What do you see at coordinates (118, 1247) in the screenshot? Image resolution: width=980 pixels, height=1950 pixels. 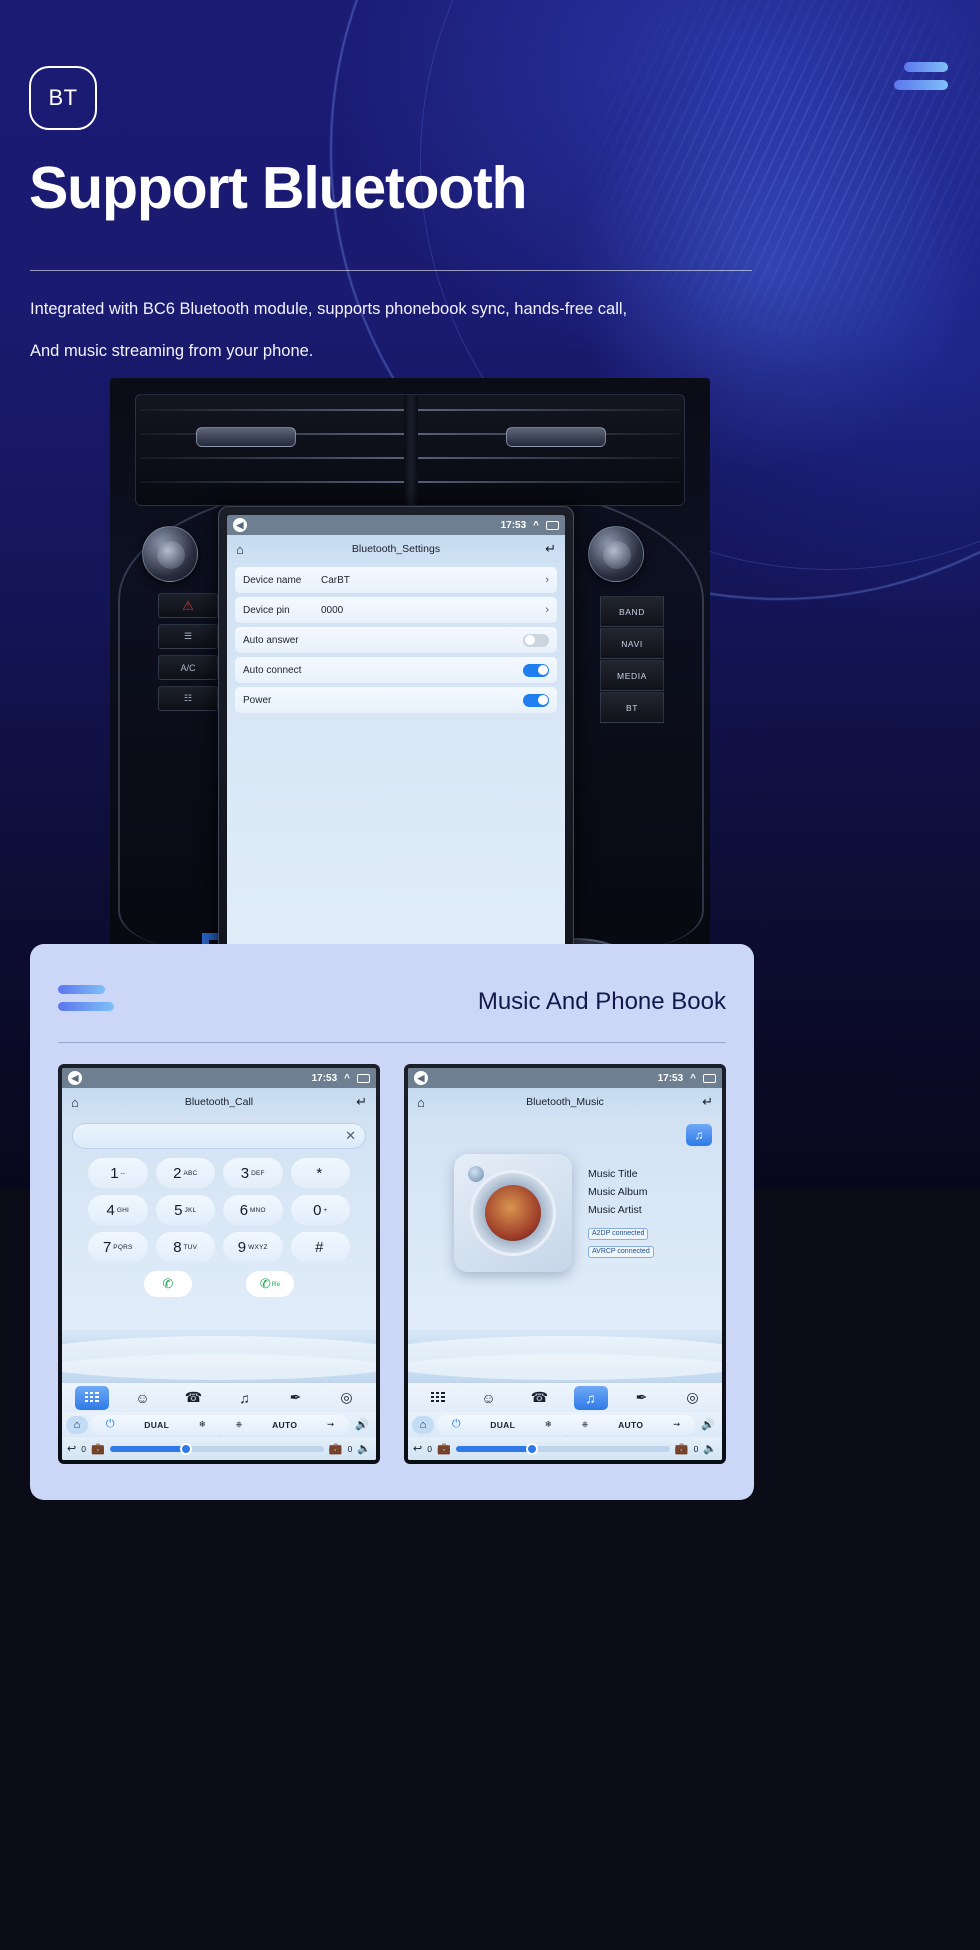 I see `dialpad-key: 7 PQRS` at bounding box center [118, 1247].